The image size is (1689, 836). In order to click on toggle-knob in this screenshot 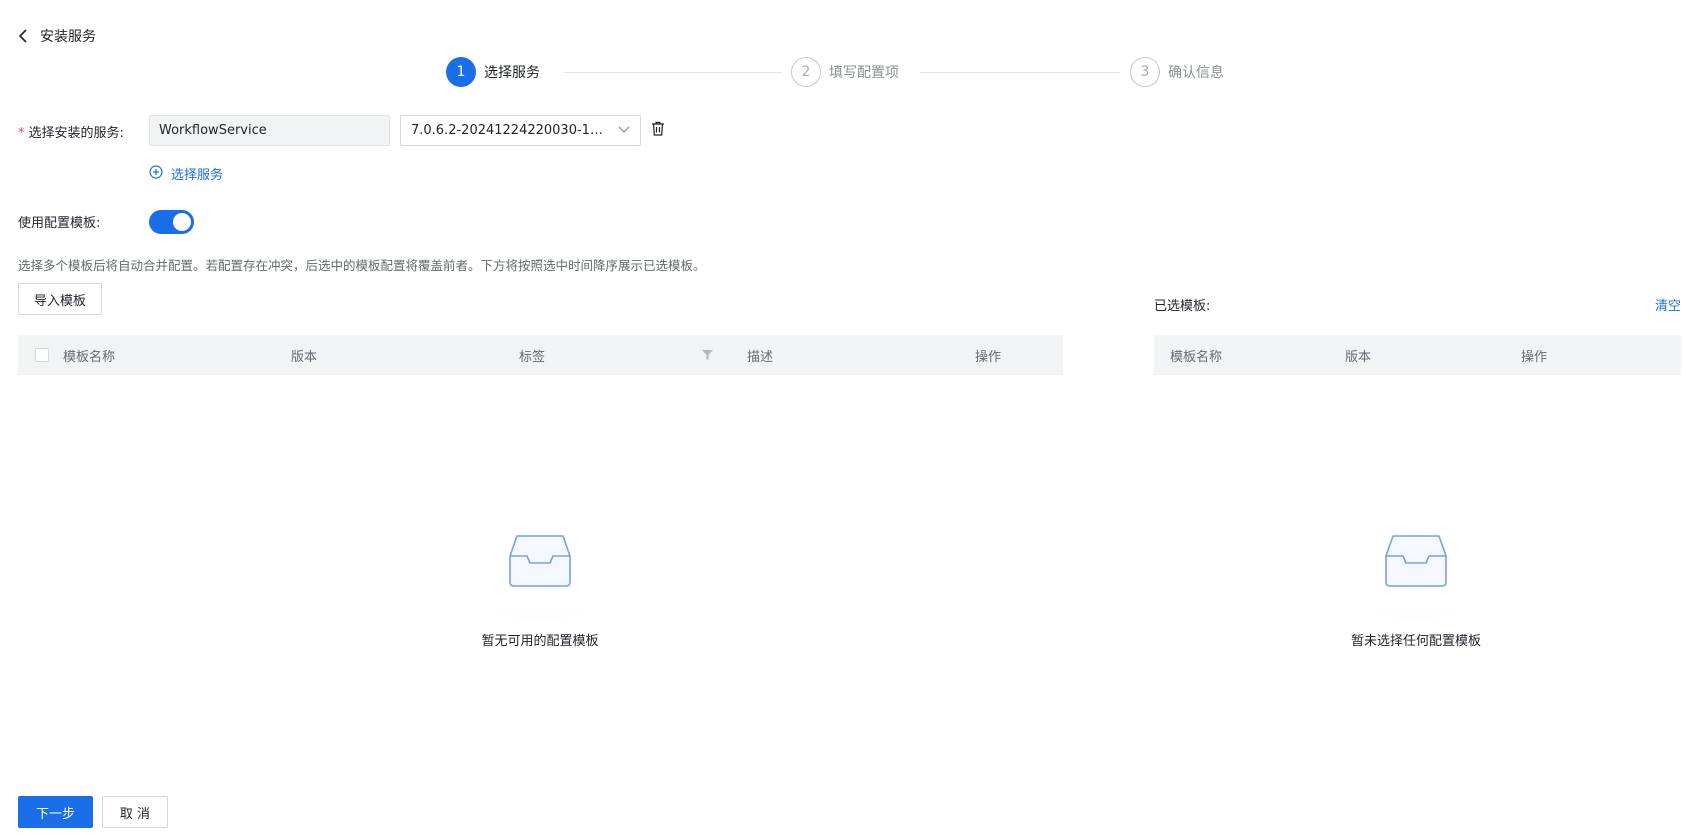, I will do `click(182, 222)`.